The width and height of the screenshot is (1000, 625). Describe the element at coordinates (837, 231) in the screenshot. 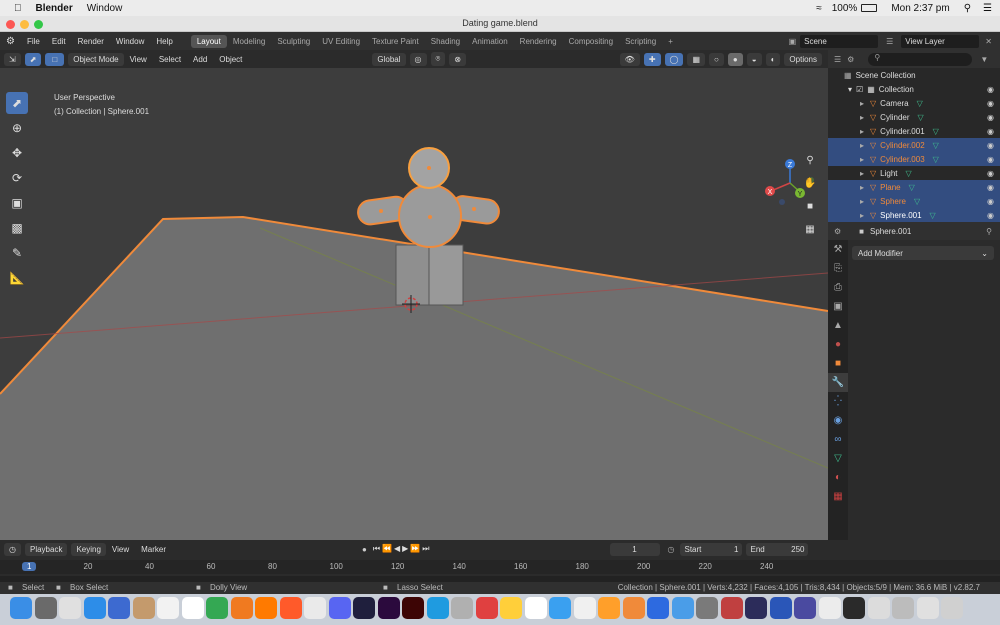

I see `properties-editor-icon: ⚙` at that location.